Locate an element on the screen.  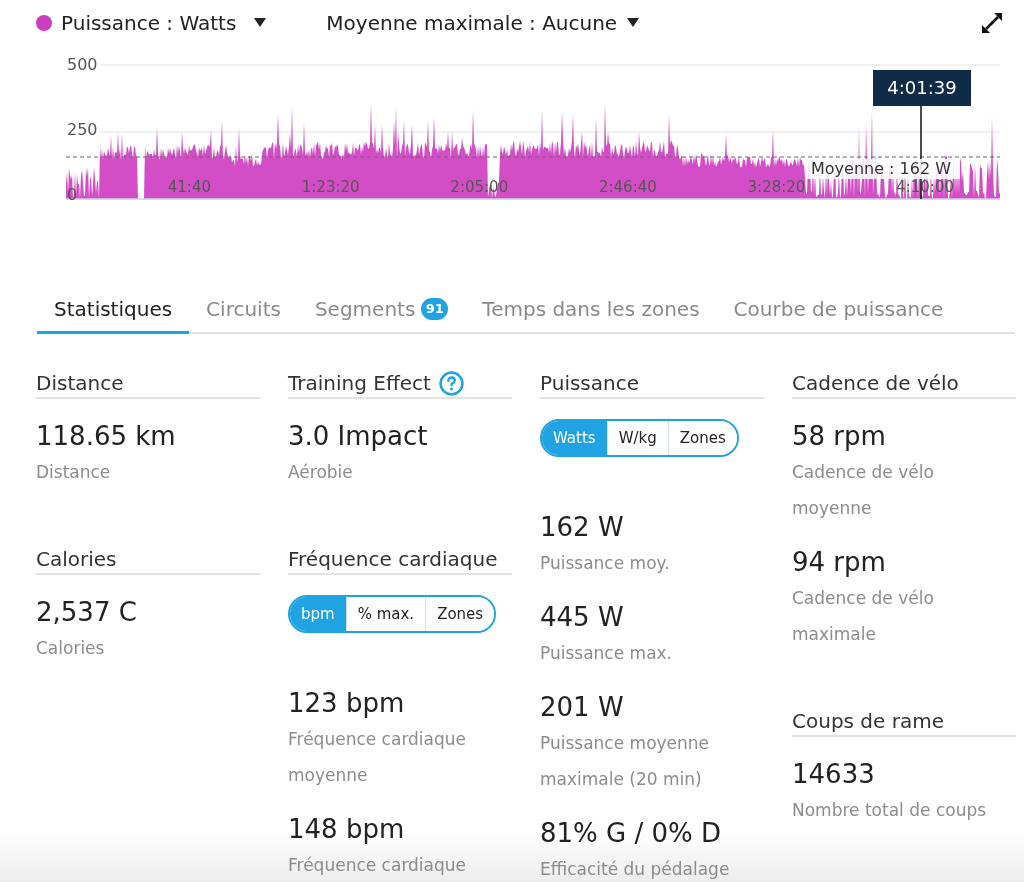
series-dropdown: Puissance : Watts is located at coordinates (164, 22).